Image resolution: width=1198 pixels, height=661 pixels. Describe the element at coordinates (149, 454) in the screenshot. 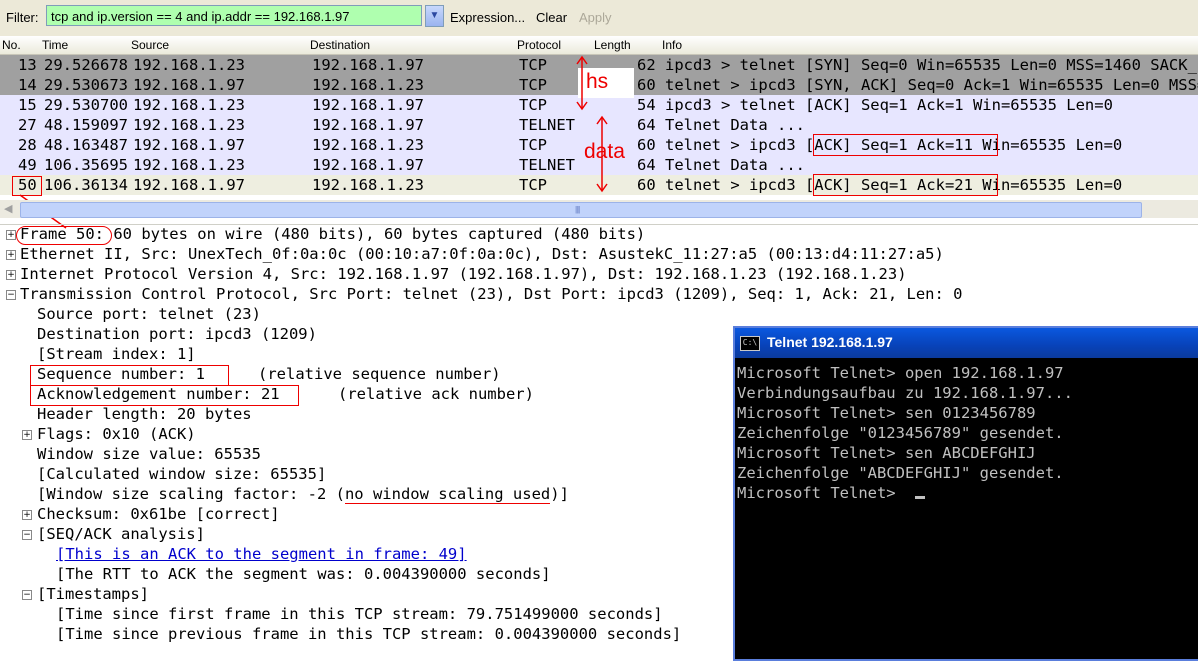

I see `detail-window-size: Window size value: 65535` at that location.